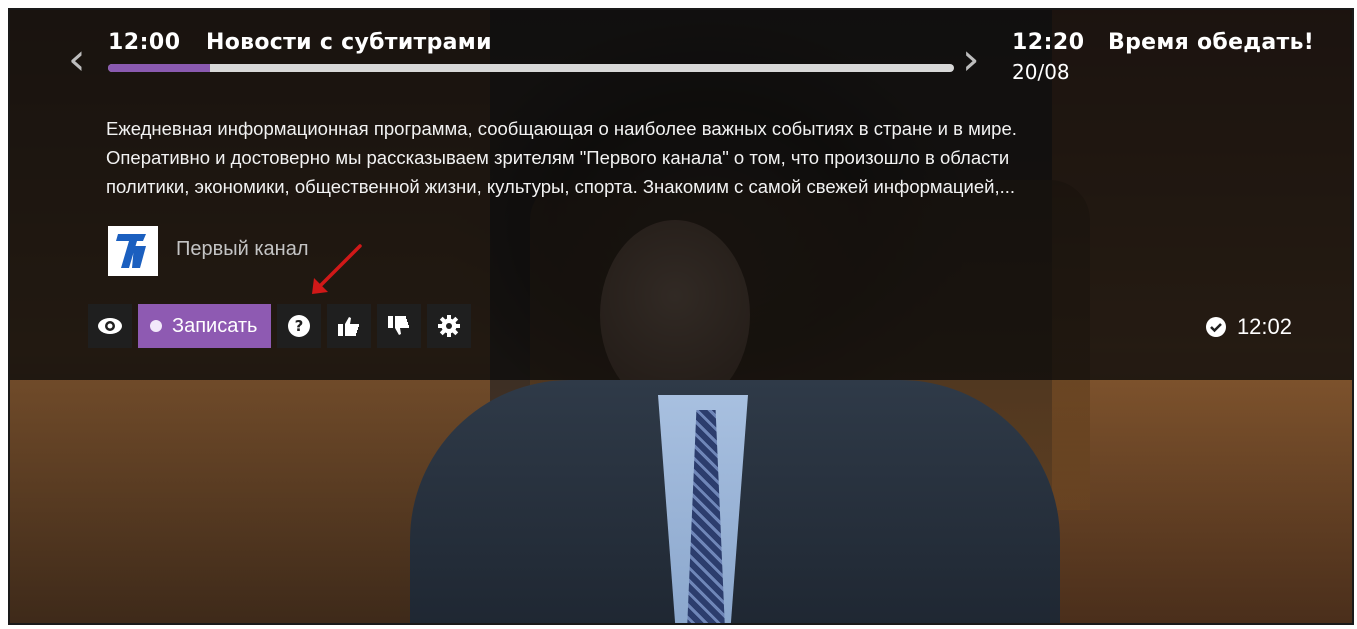 The image size is (1357, 629). Describe the element at coordinates (156, 326) in the screenshot. I see `record-dot-icon` at that location.